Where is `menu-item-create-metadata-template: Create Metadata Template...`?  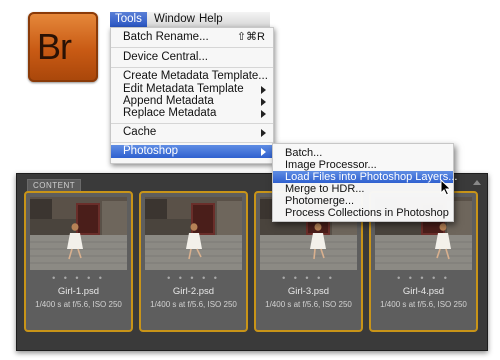
menu-item-create-metadata-template: Create Metadata Template... is located at coordinates (192, 76).